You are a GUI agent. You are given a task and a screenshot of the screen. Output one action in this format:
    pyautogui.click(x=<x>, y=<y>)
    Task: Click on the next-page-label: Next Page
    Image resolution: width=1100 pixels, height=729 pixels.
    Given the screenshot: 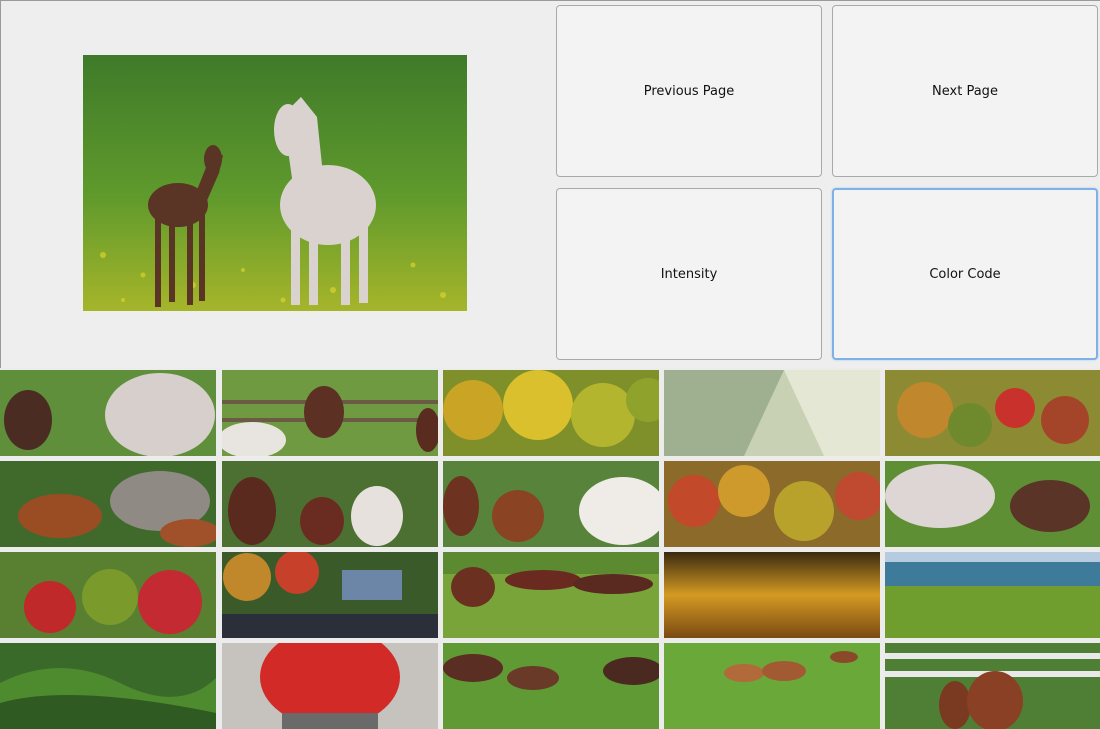 What is the action you would take?
    pyautogui.click(x=965, y=91)
    